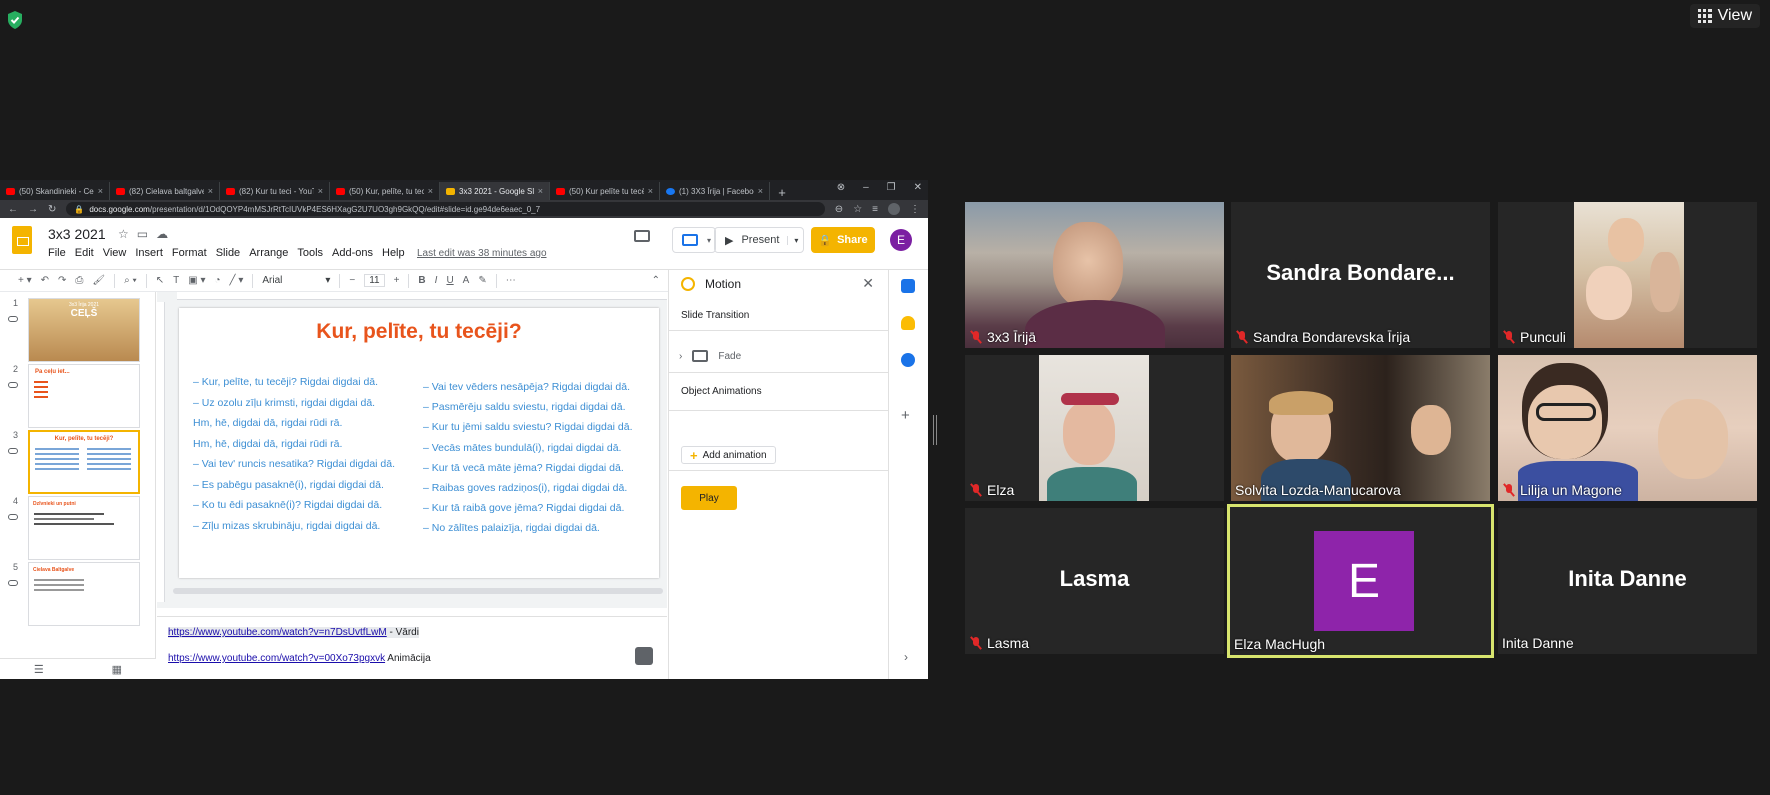 This screenshot has height=795, width=1770. What do you see at coordinates (894, 209) in the screenshot?
I see `profile-icon` at bounding box center [894, 209].